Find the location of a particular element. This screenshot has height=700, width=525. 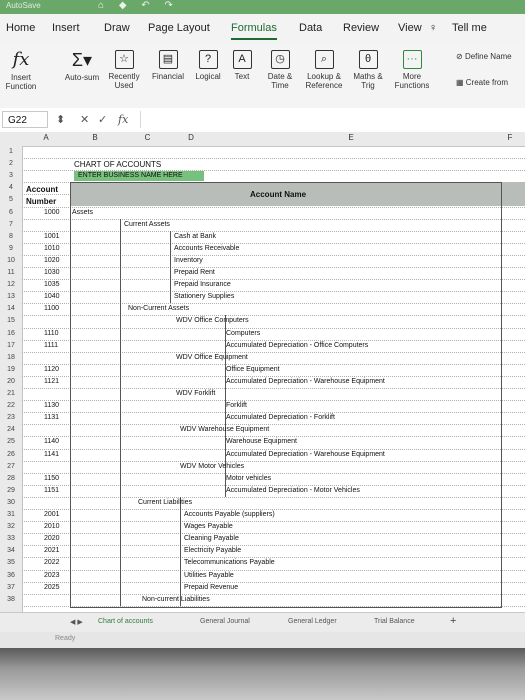

insert-function-icon: fx is located at coordinates (123, 119).